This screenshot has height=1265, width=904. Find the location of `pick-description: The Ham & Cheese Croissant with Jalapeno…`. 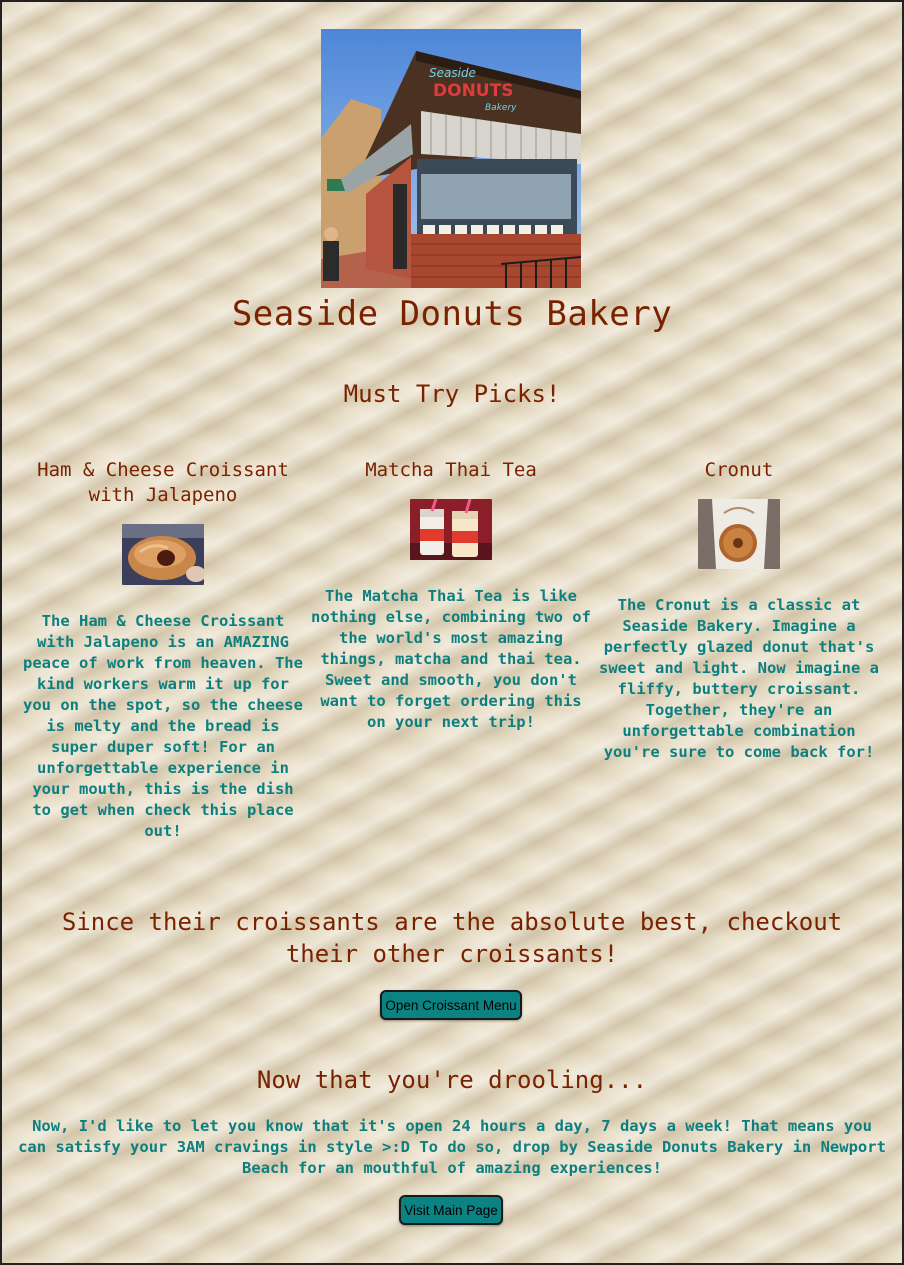

pick-description: The Ham & Cheese Croissant with Jalapeno… is located at coordinates (163, 726).